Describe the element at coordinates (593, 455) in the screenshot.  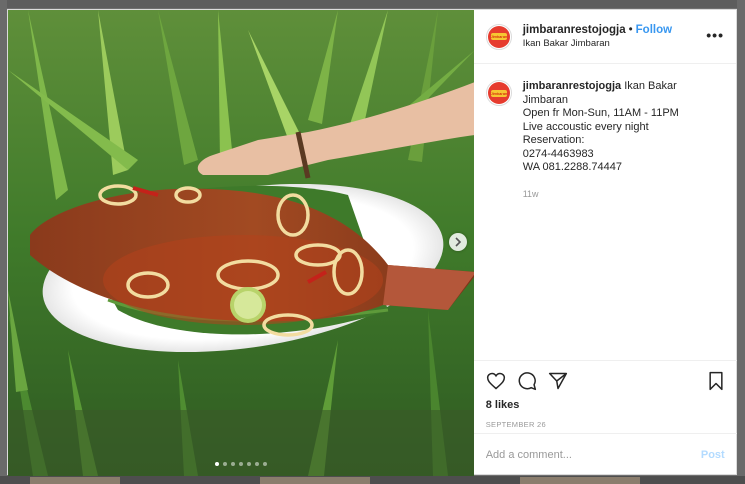
I see `comment-input` at that location.